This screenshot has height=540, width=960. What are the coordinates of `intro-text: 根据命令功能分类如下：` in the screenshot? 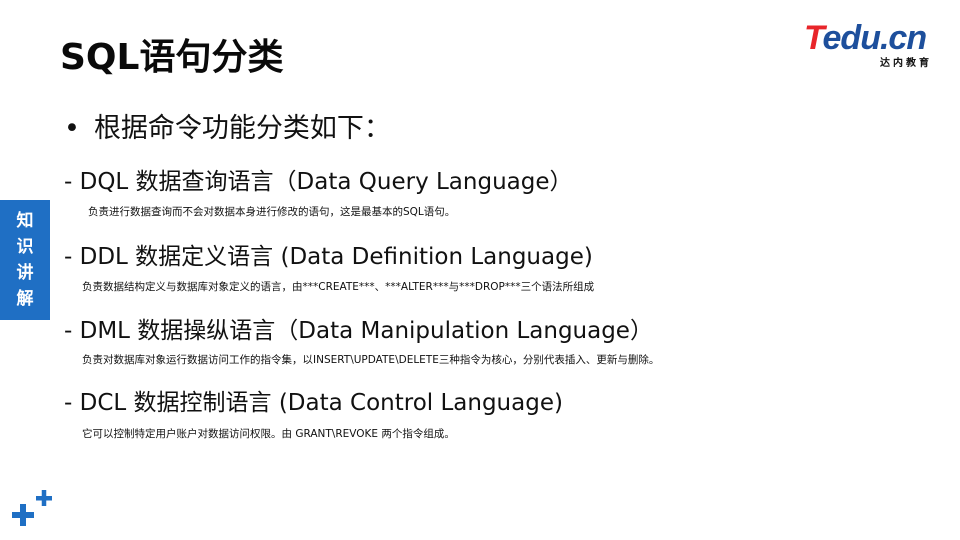 It's located at (242, 128).